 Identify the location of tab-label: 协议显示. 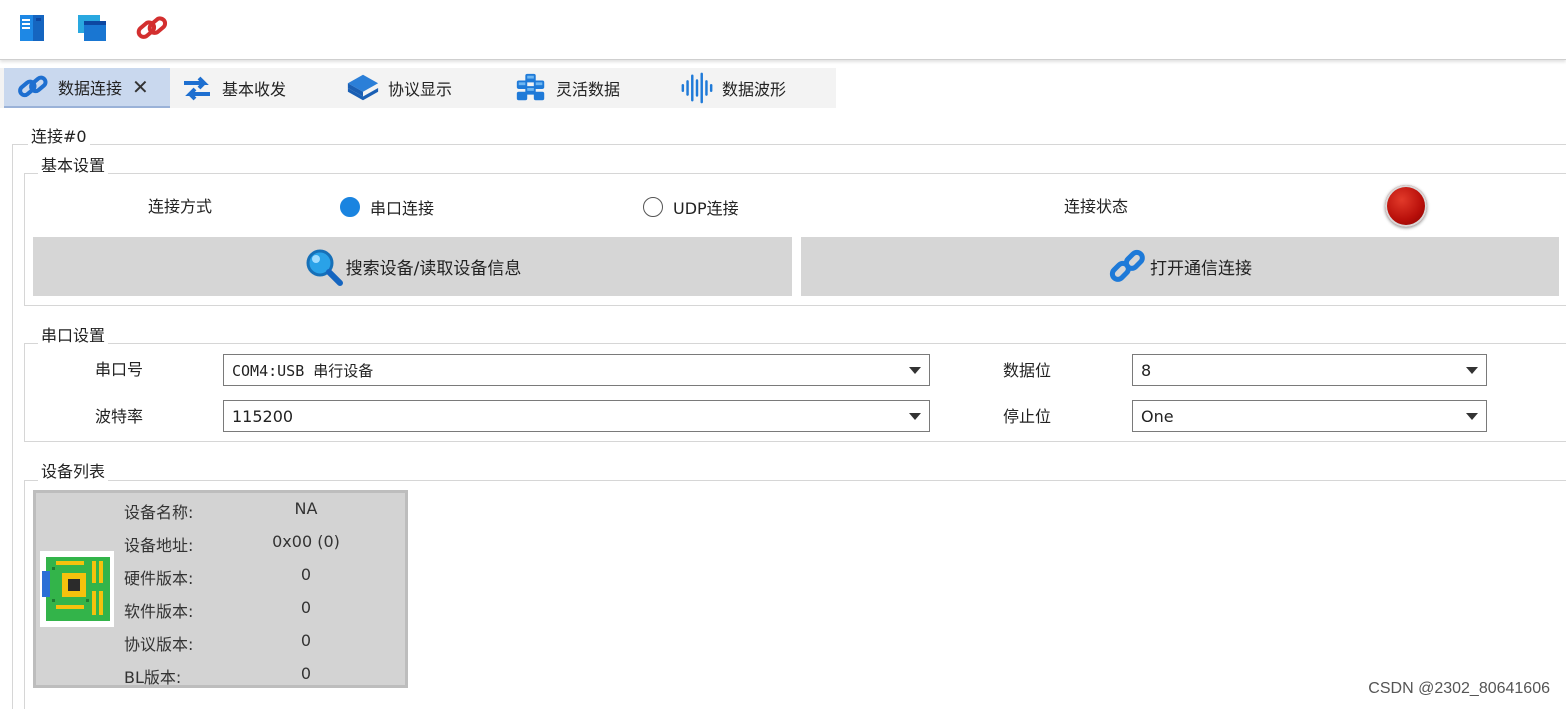
(420, 89).